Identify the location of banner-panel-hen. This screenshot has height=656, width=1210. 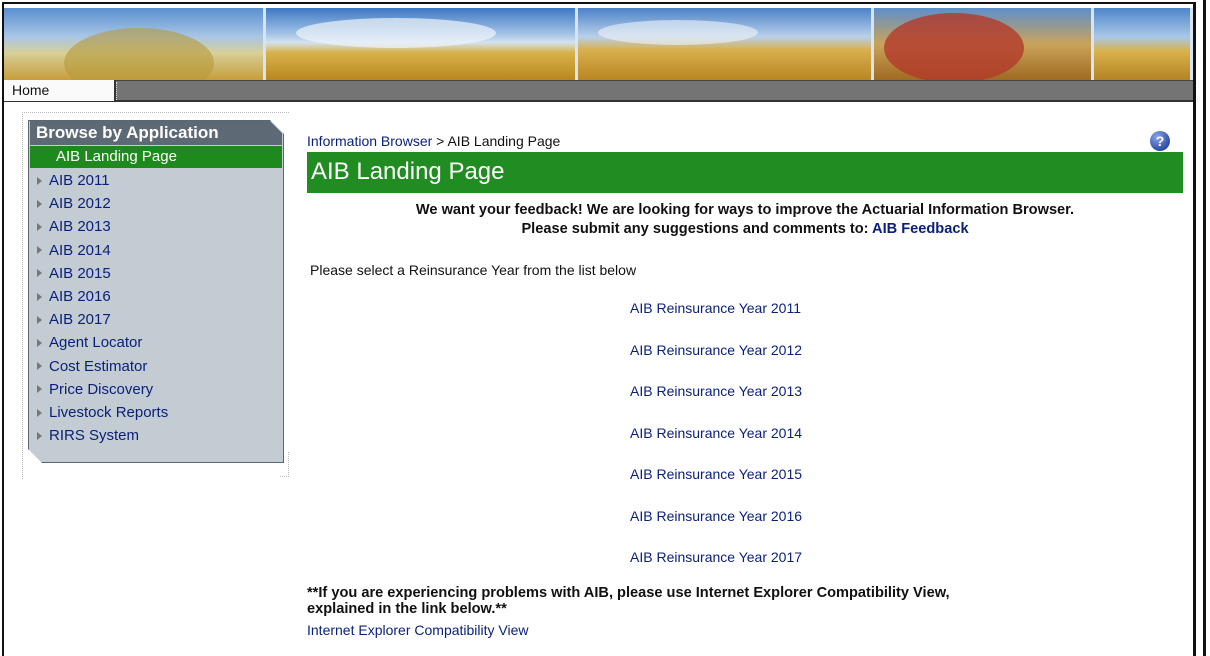
(984, 44).